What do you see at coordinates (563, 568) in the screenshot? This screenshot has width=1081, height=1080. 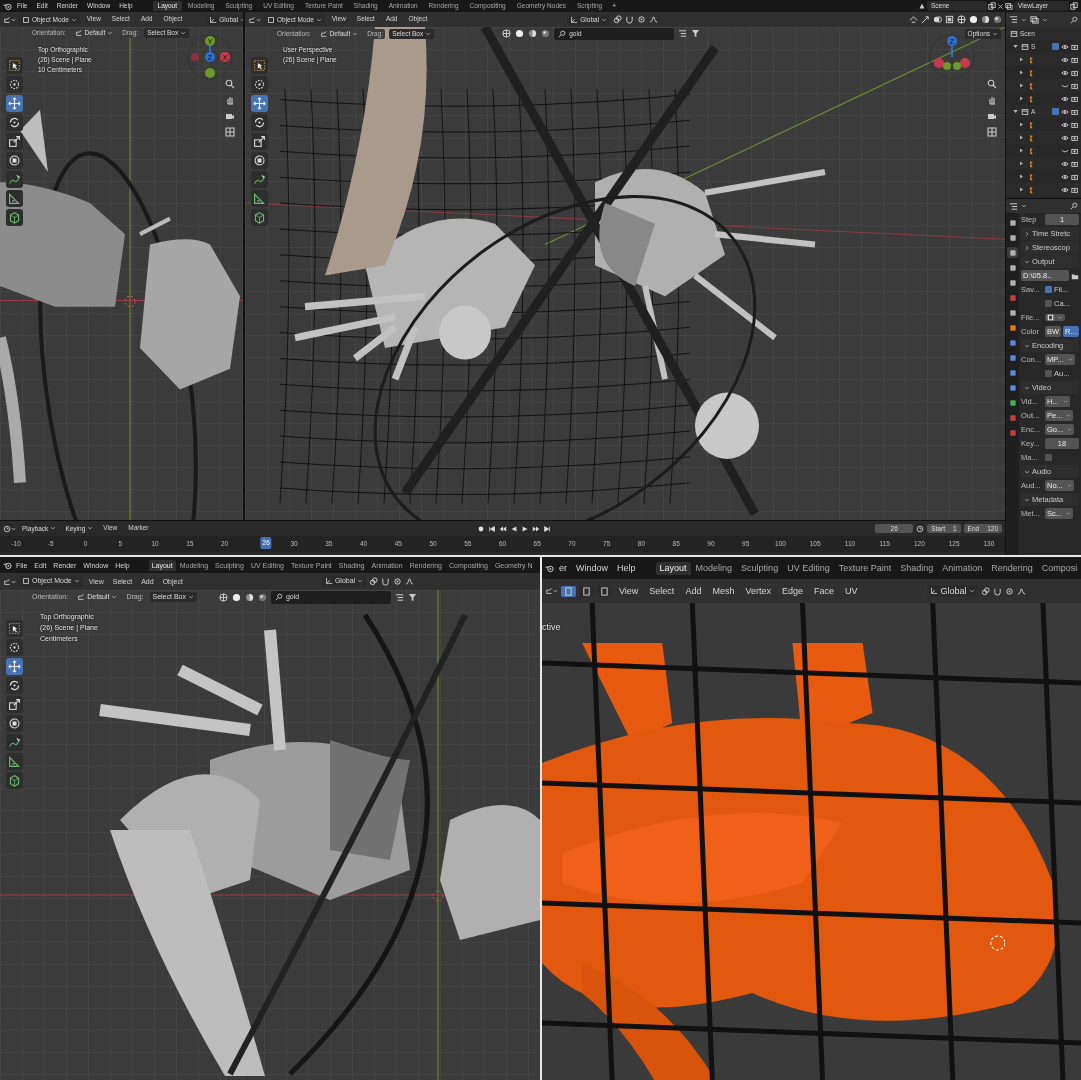 I see `menu-item: er` at bounding box center [563, 568].